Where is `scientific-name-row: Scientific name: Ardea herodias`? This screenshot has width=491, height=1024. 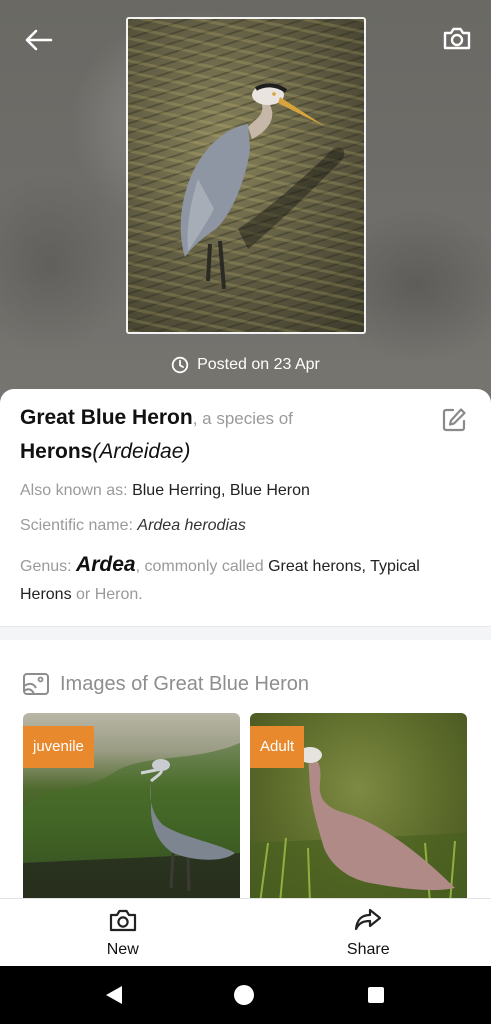 scientific-name-row: Scientific name: Ardea herodias is located at coordinates (245, 526).